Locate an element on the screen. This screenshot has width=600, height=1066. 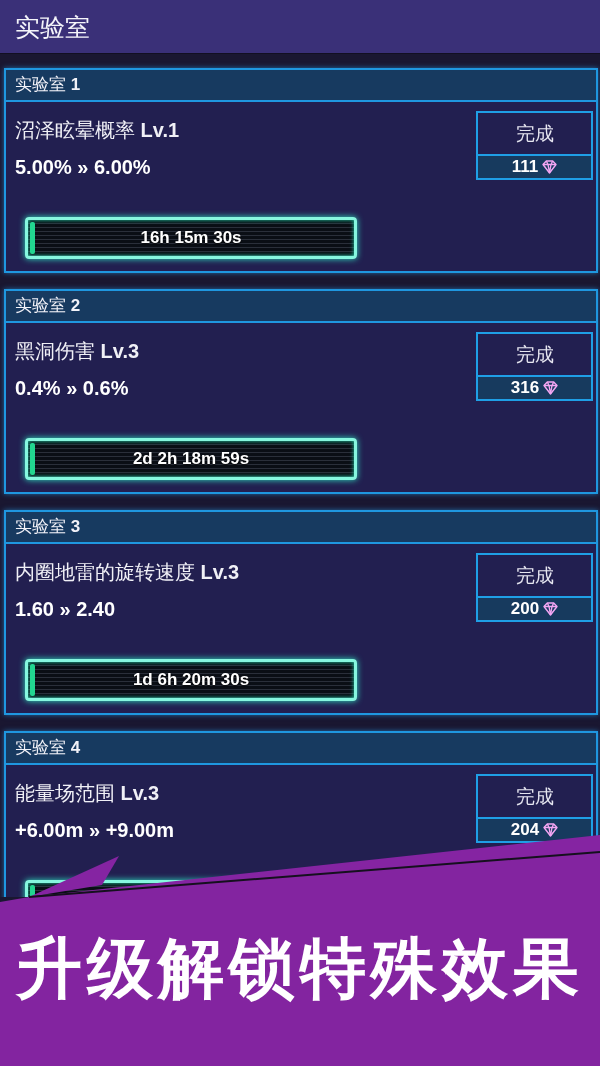
upgrade-name: 内圈地雷的旋转速度 Lv.3 is located at coordinates (127, 572).